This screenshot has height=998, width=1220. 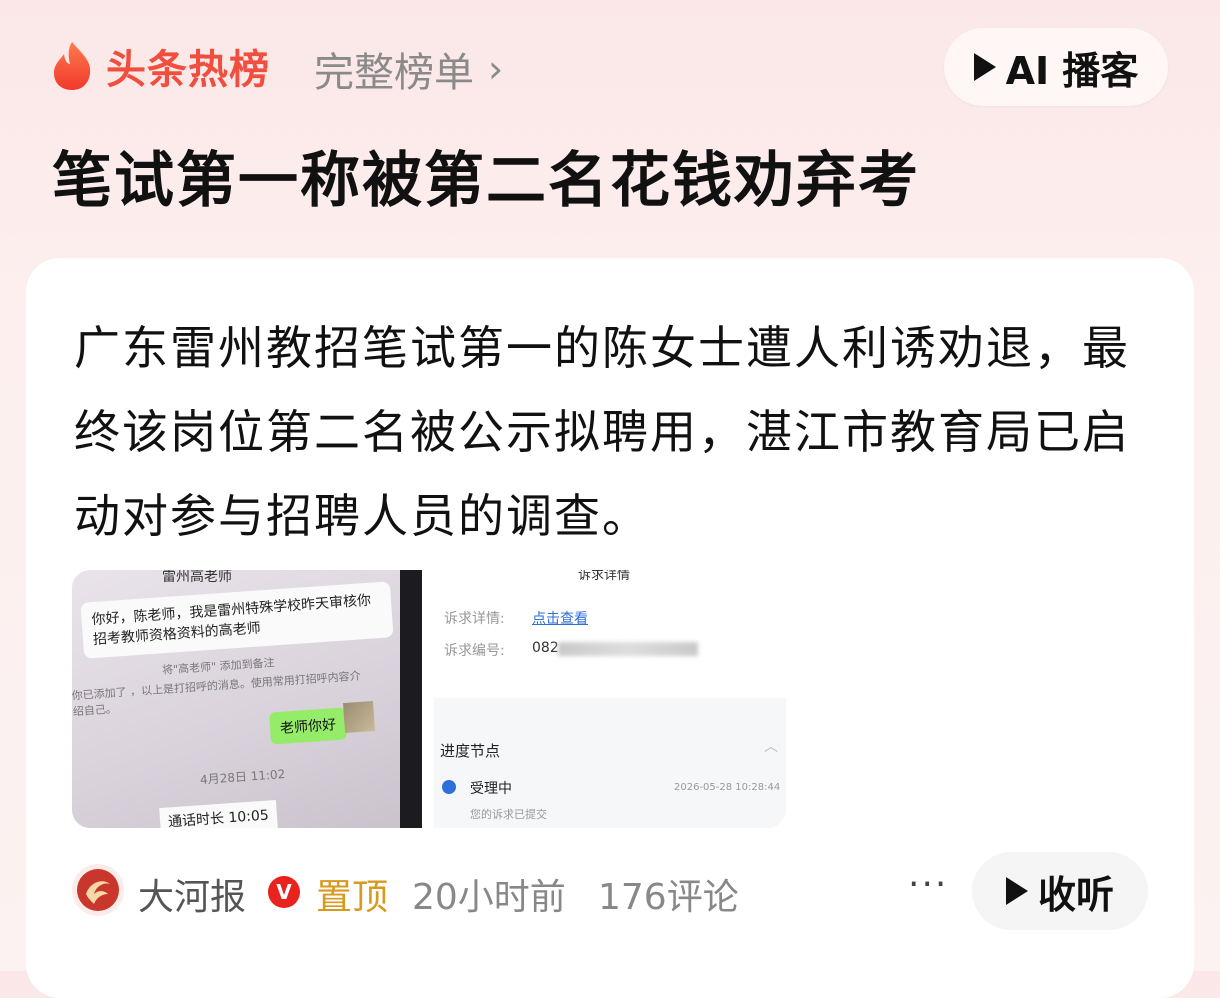 What do you see at coordinates (449, 787) in the screenshot?
I see `status-clock-icon` at bounding box center [449, 787].